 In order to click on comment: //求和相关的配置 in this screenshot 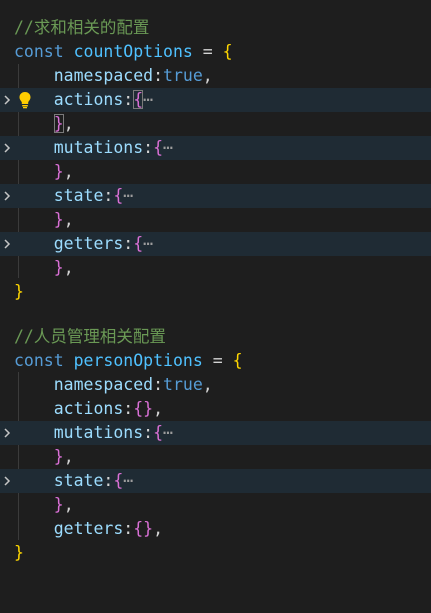, I will do `click(82, 27)`.